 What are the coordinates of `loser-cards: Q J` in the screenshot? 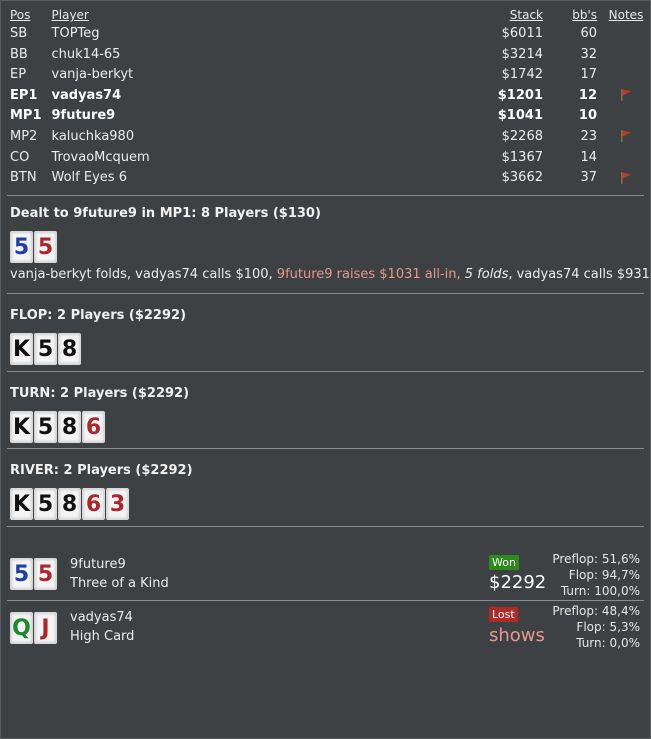 It's located at (33, 628).